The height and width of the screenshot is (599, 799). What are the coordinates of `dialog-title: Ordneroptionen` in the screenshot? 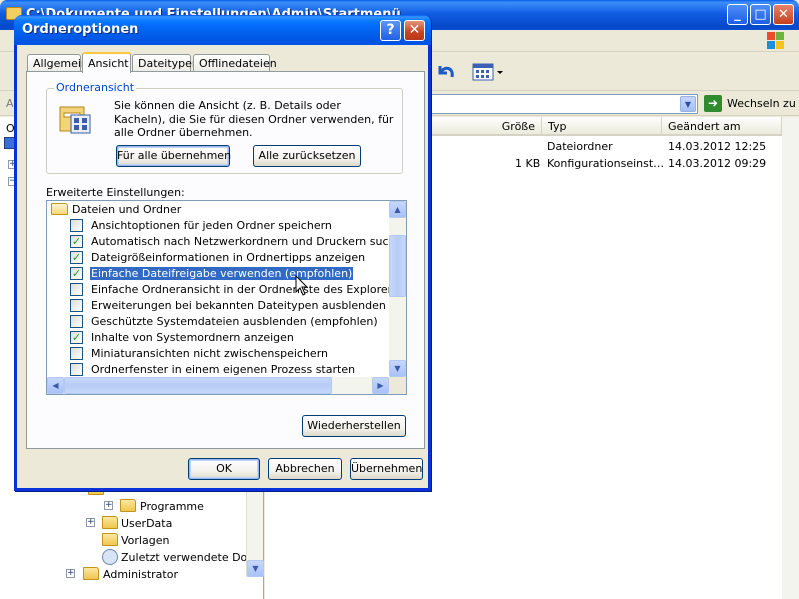 It's located at (80, 29).